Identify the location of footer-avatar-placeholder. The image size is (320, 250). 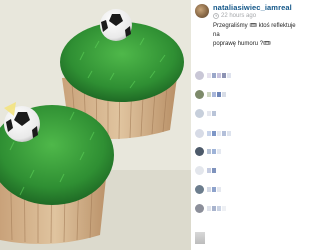
(200, 238).